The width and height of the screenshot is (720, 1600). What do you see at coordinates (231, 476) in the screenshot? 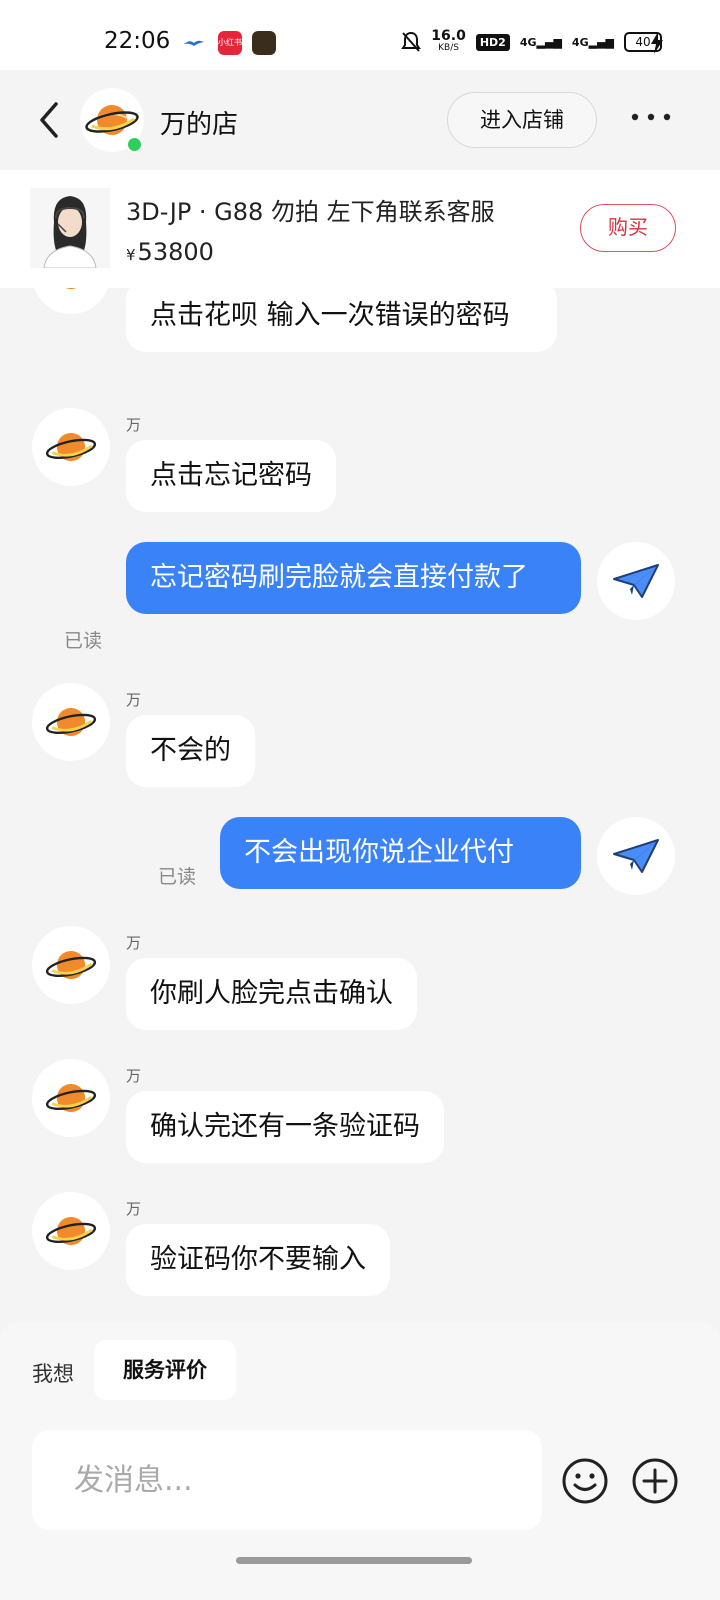
I see `message-bubble-incoming: 点击忘记密码` at bounding box center [231, 476].